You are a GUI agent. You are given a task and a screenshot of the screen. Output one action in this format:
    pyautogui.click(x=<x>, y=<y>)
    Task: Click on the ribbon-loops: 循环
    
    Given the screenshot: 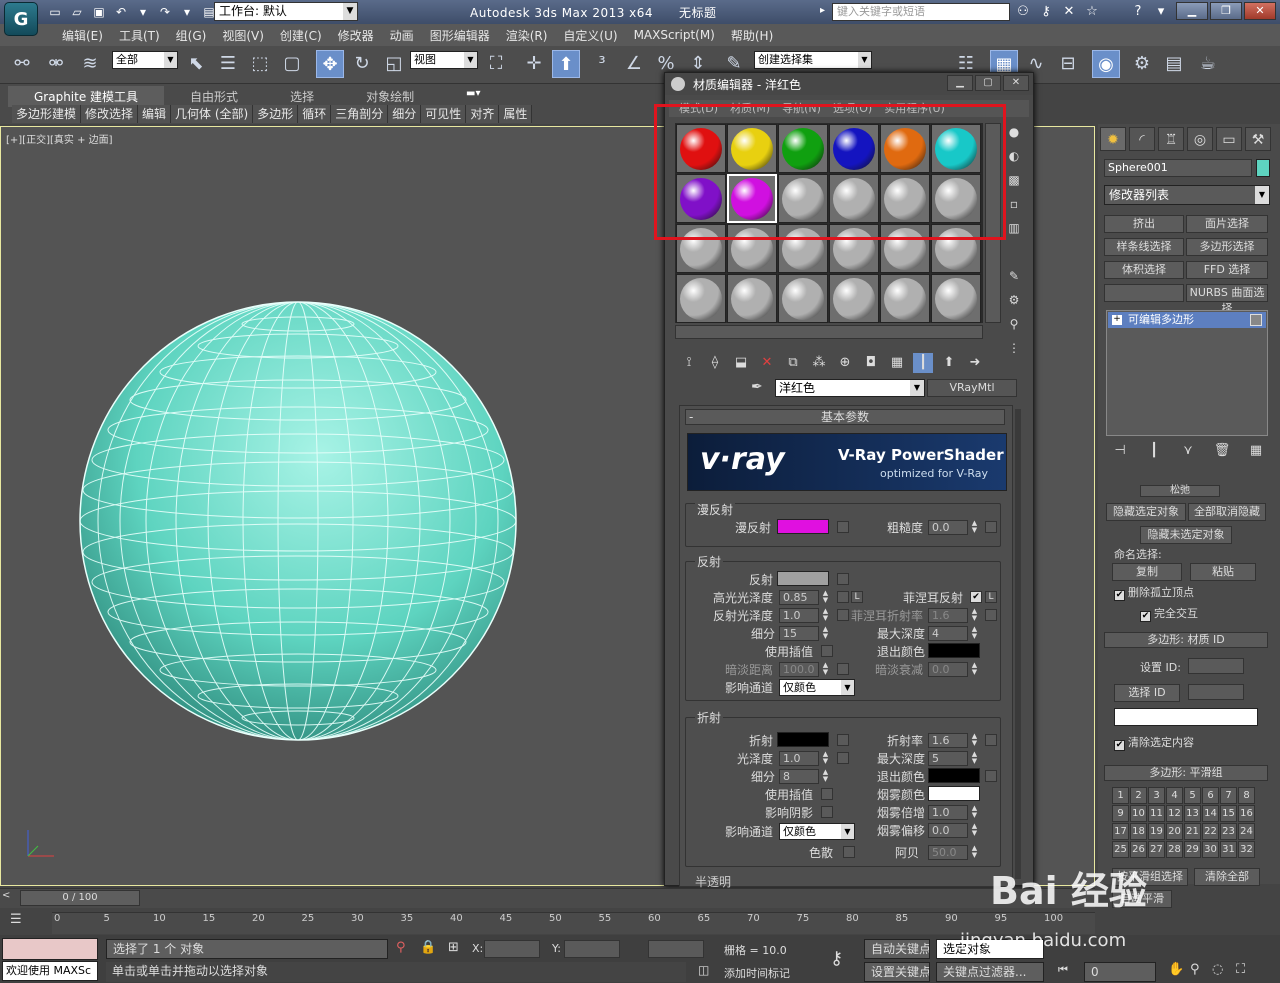 What is the action you would take?
    pyautogui.click(x=315, y=114)
    